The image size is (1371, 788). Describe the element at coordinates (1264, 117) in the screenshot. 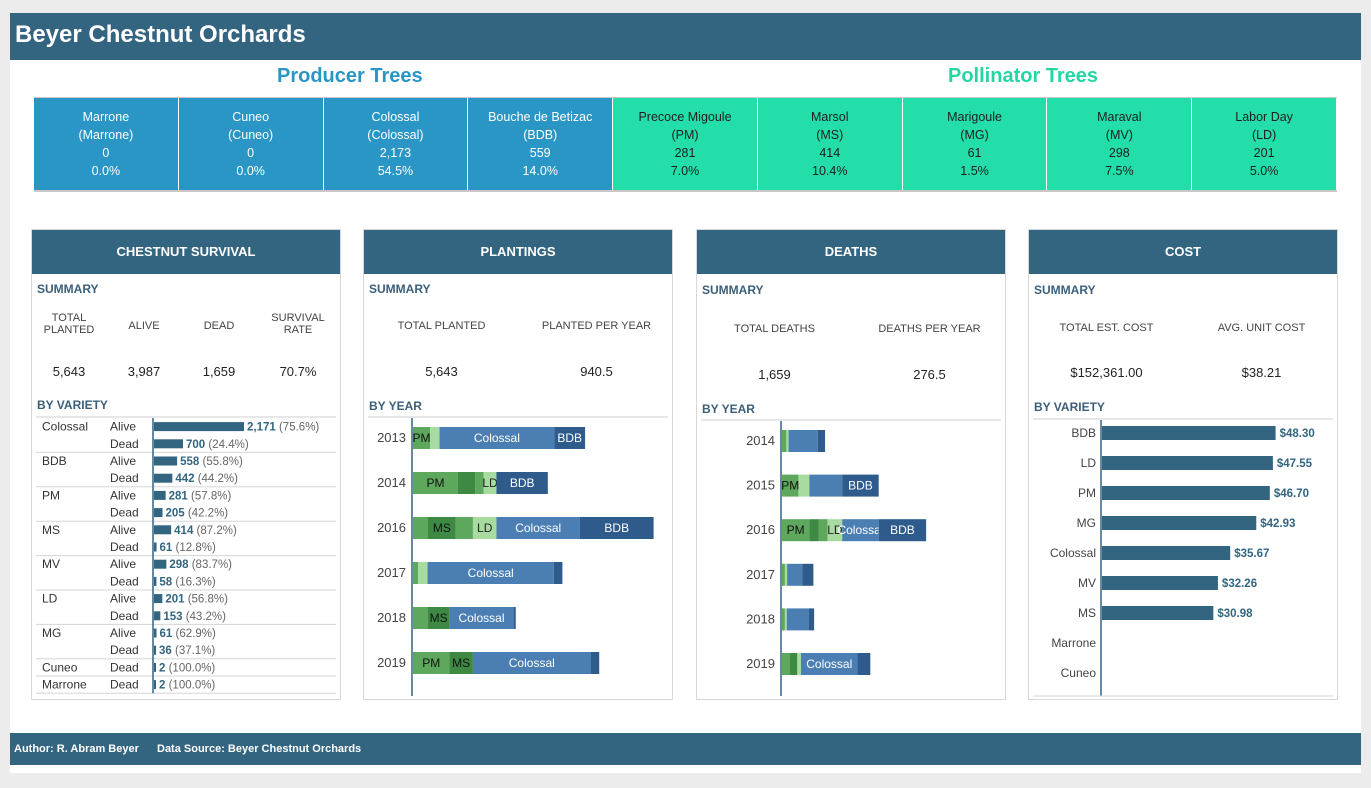

I see `kpi-name: Labor Day` at that location.